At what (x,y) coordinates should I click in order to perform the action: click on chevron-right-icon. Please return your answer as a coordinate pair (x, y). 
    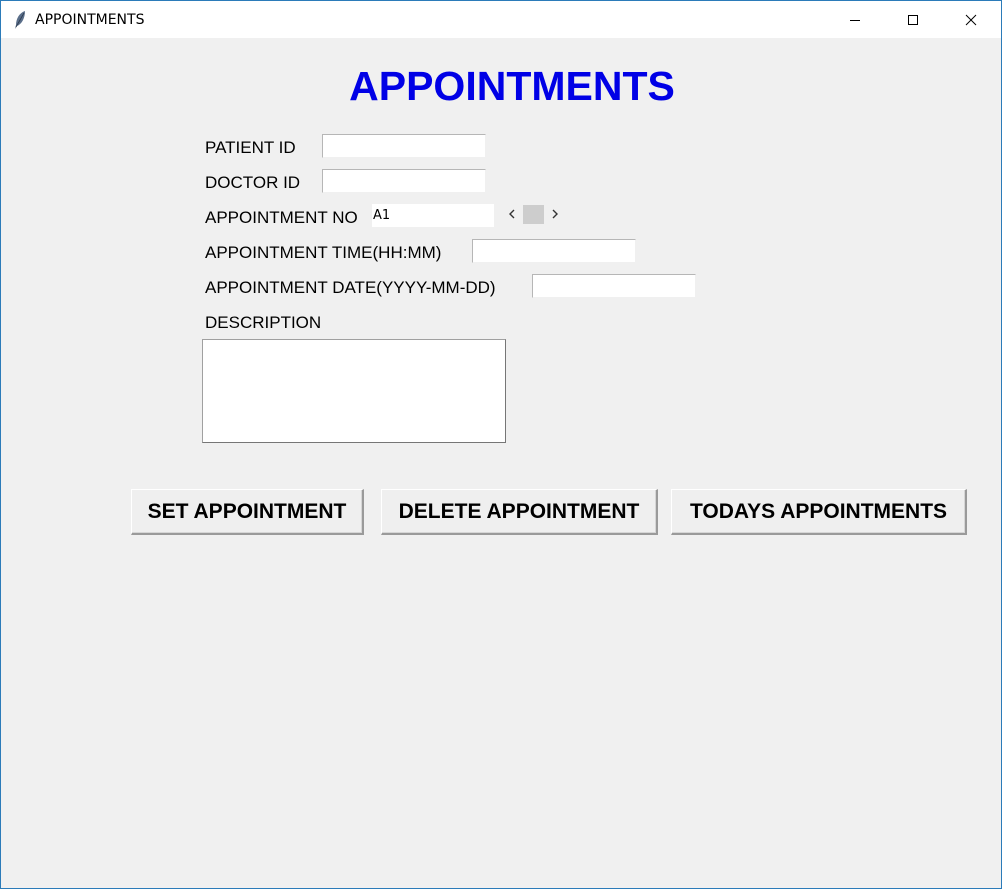
    Looking at the image, I should click on (555, 214).